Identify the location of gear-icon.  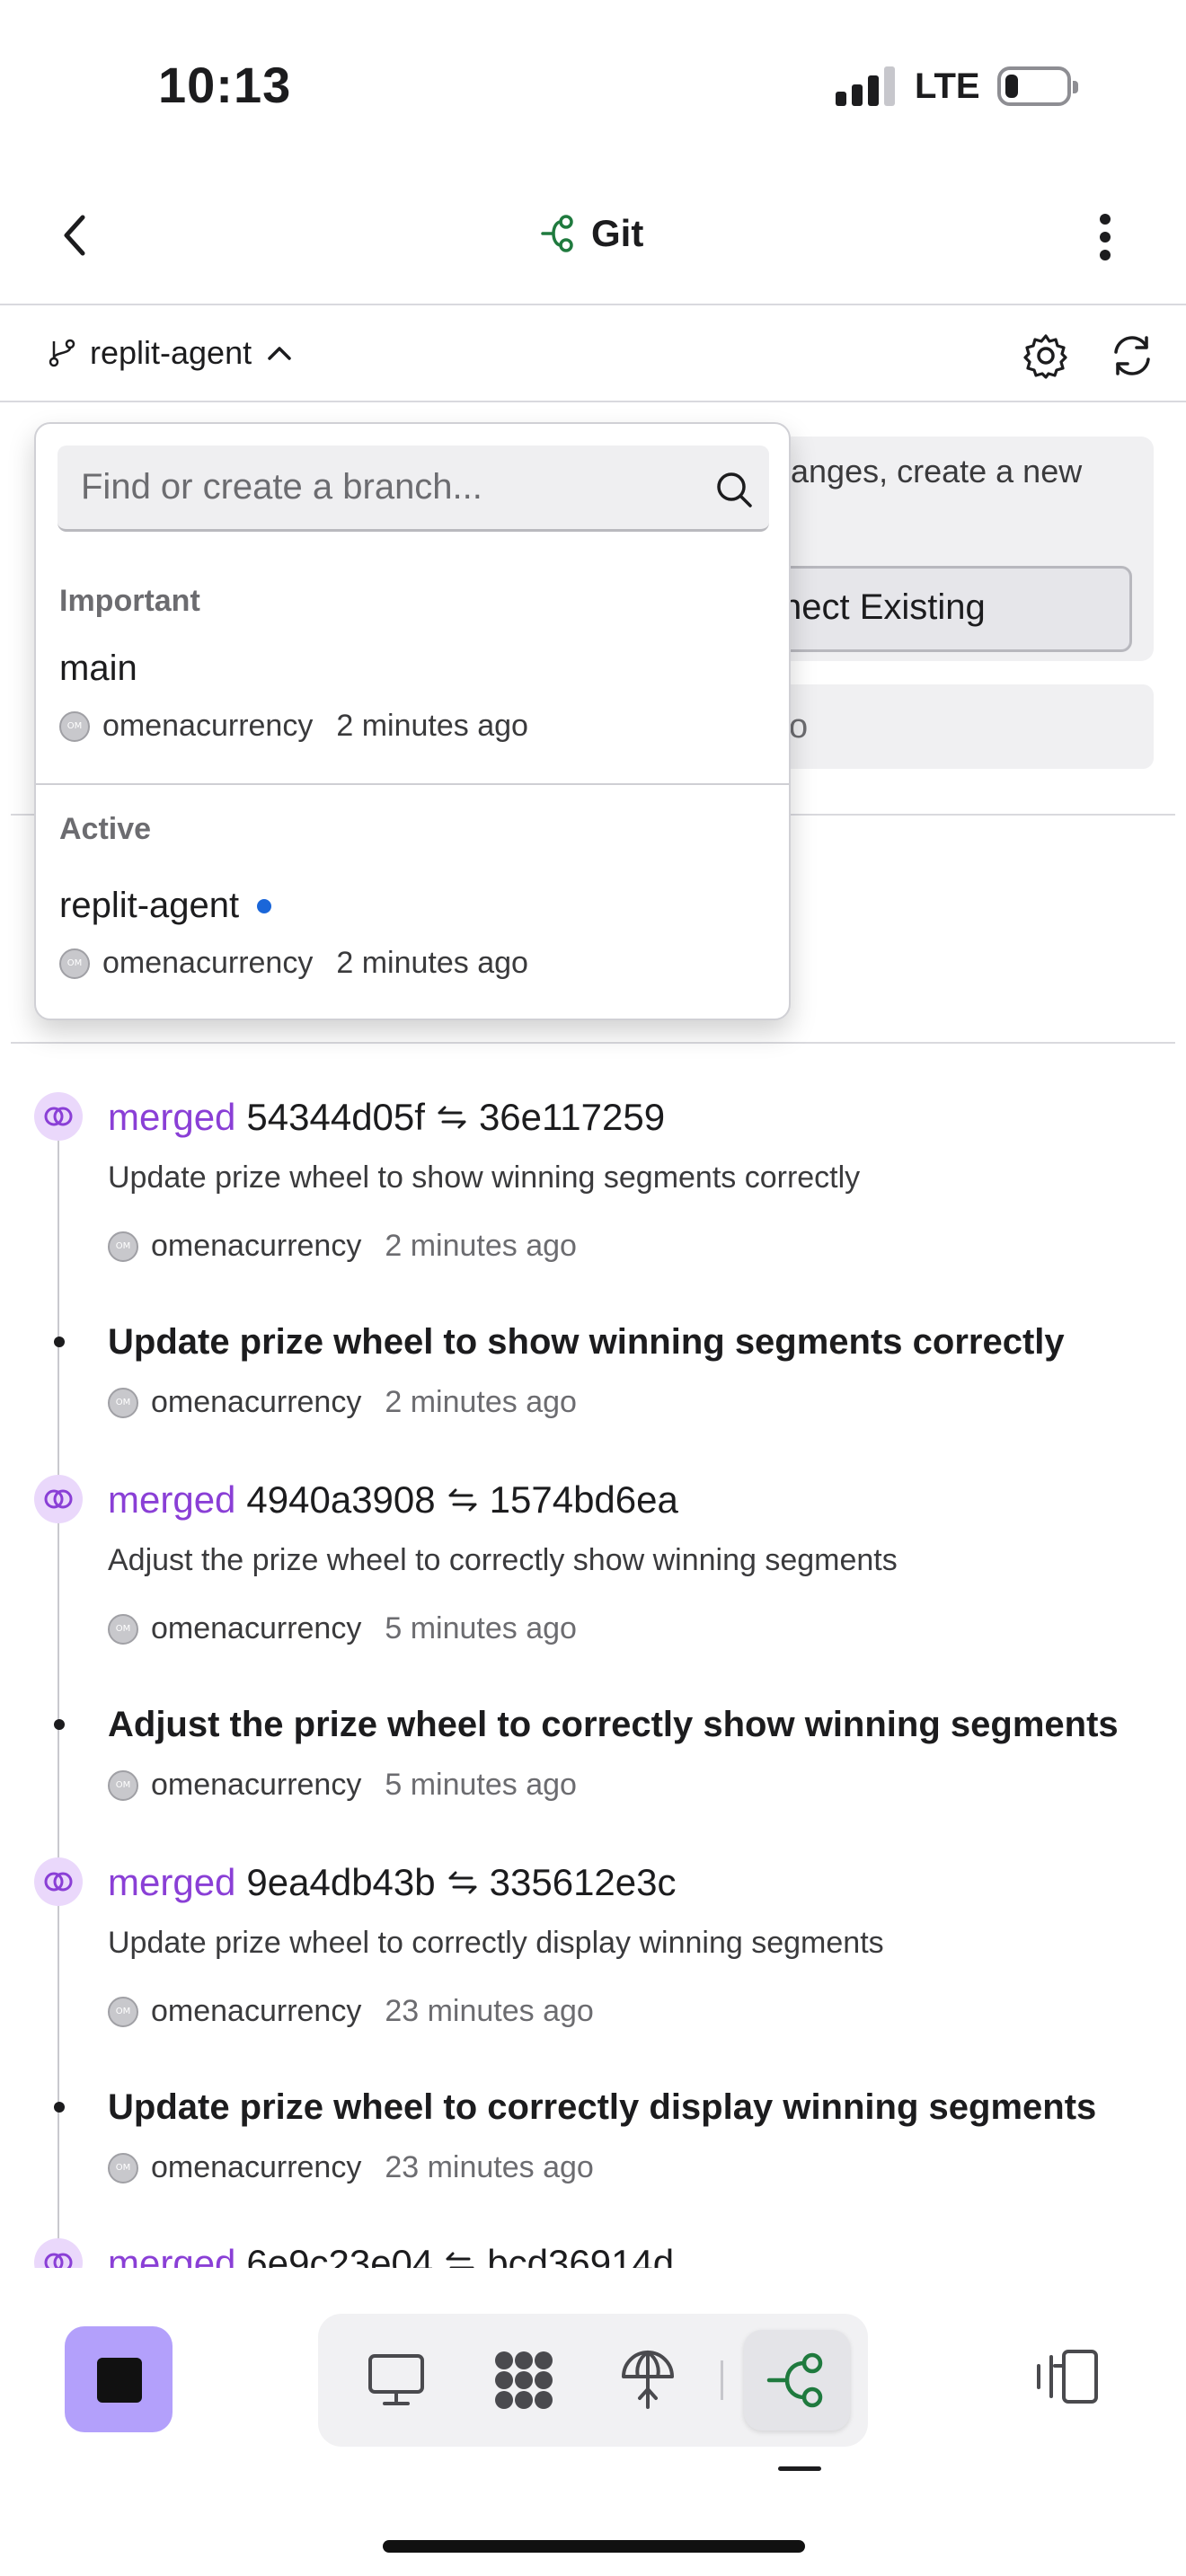
(1045, 356).